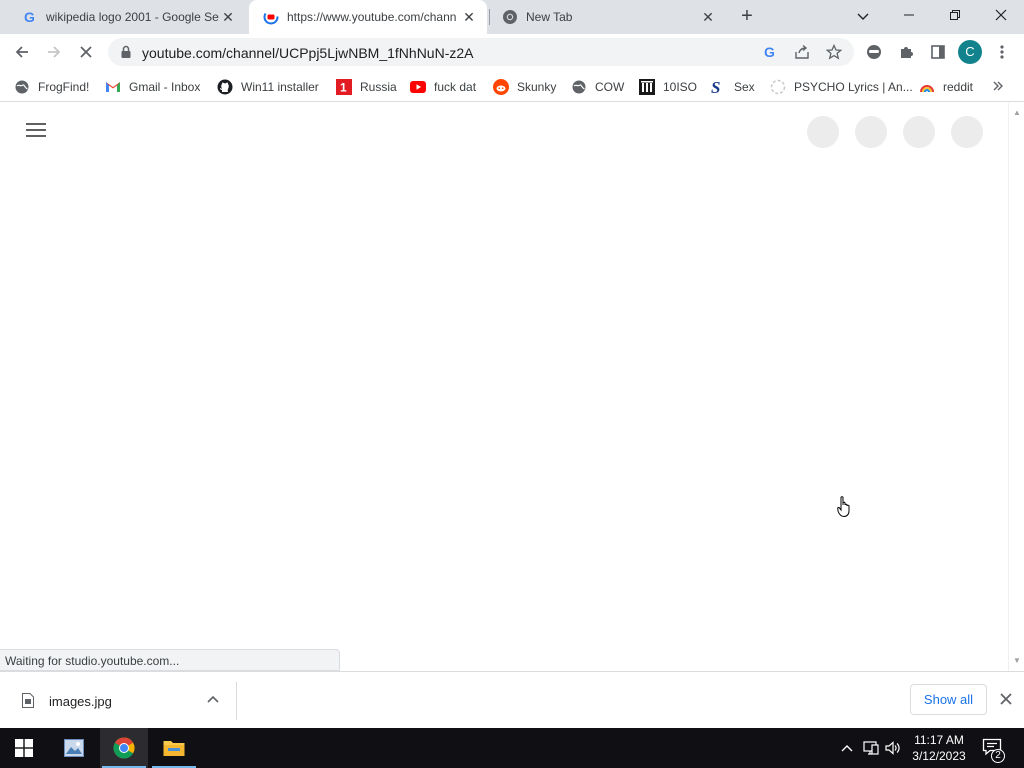 This screenshot has width=1024, height=768. I want to click on taskbar-app-file-explorer, so click(174, 748).